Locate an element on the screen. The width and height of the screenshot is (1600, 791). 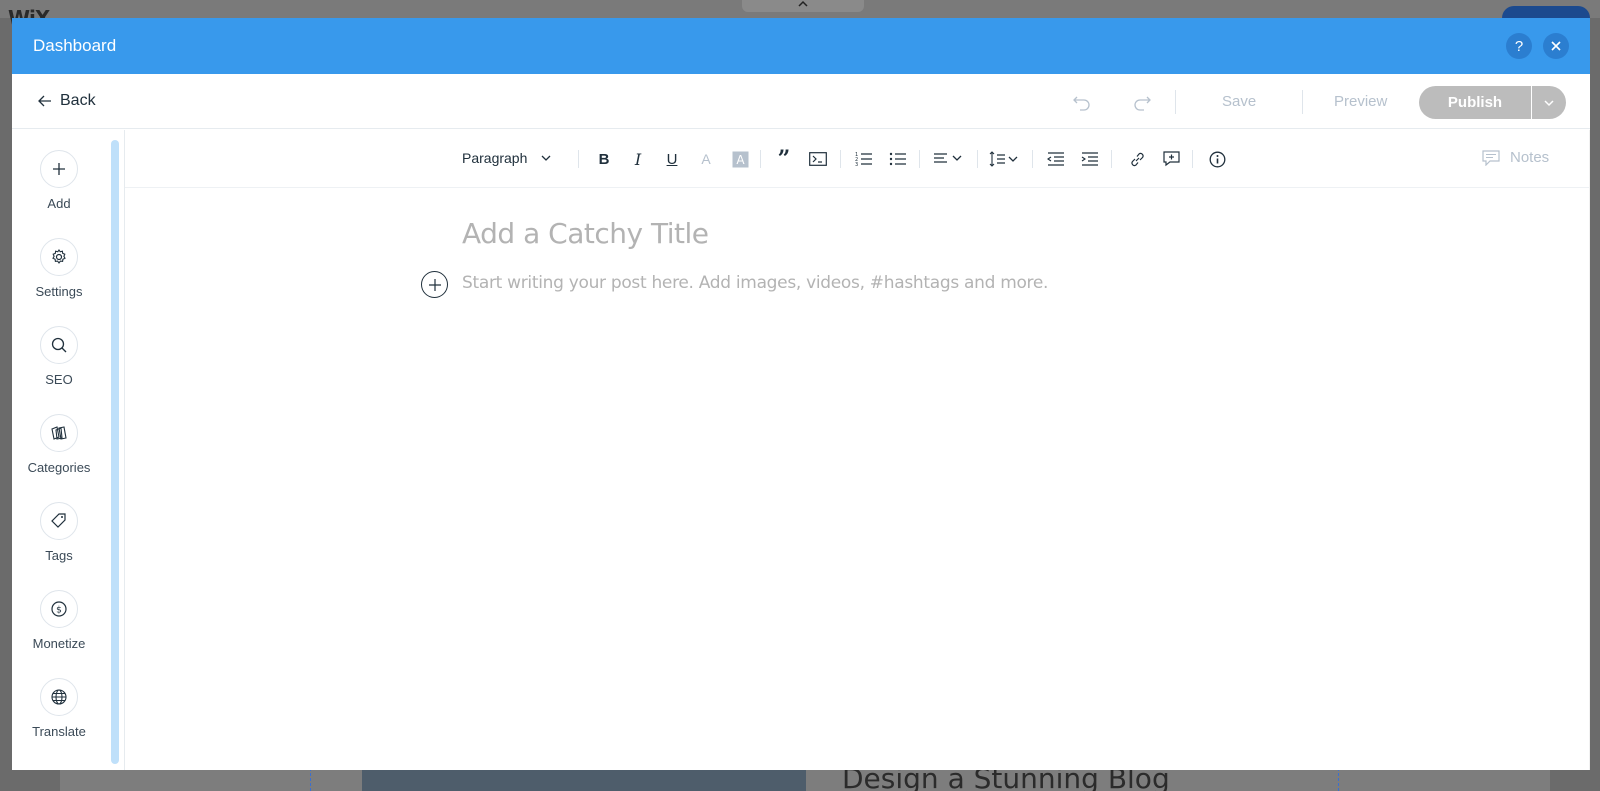
arrow-left-icon is located at coordinates (44, 101).